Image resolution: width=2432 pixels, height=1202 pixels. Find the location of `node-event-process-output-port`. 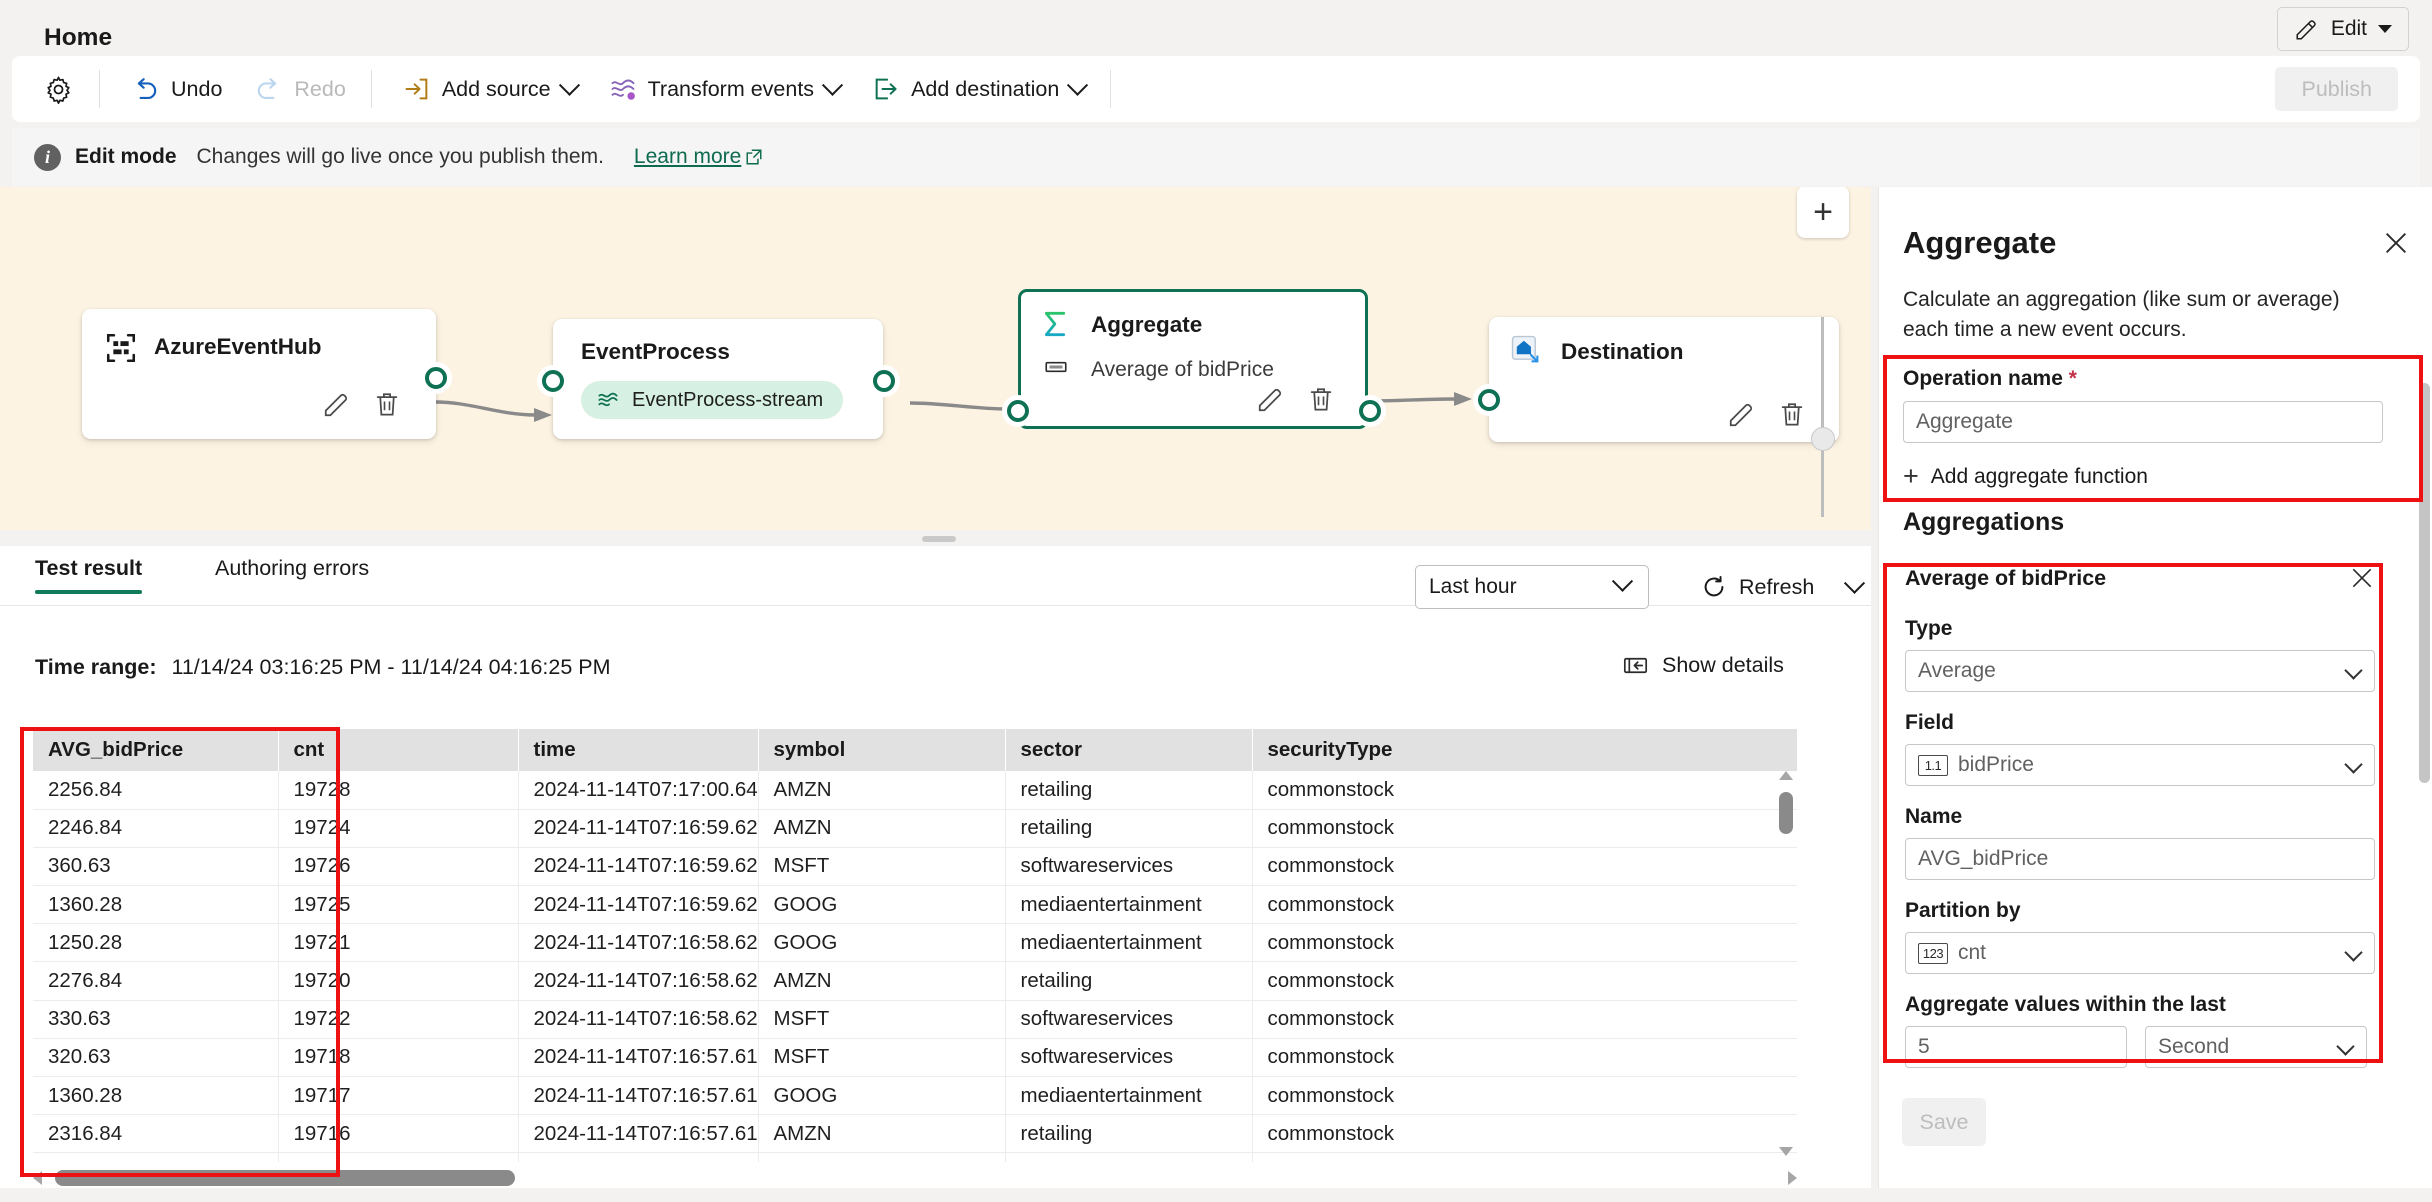

node-event-process-output-port is located at coordinates (884, 381).